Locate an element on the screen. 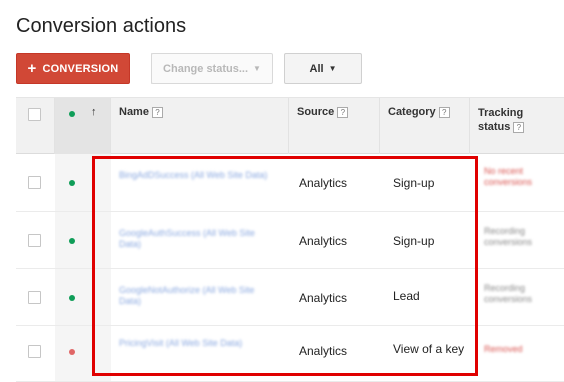  header-tracking-status: Tracking status? is located at coordinates (517, 126).